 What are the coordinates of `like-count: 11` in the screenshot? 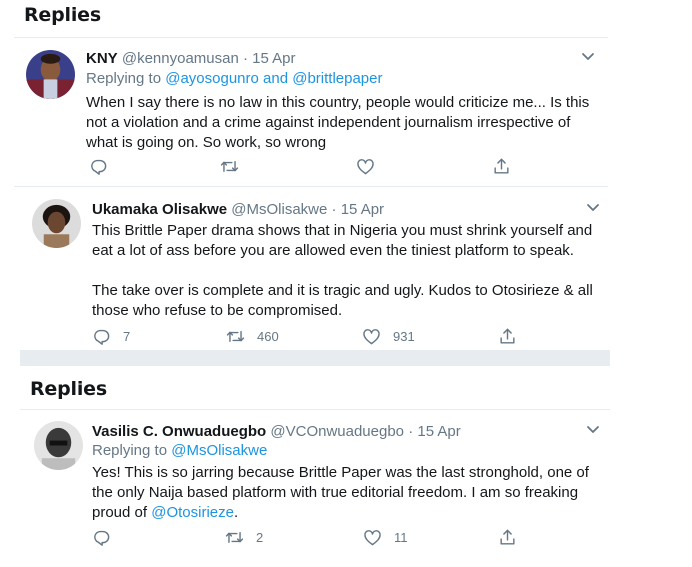 It's located at (401, 537).